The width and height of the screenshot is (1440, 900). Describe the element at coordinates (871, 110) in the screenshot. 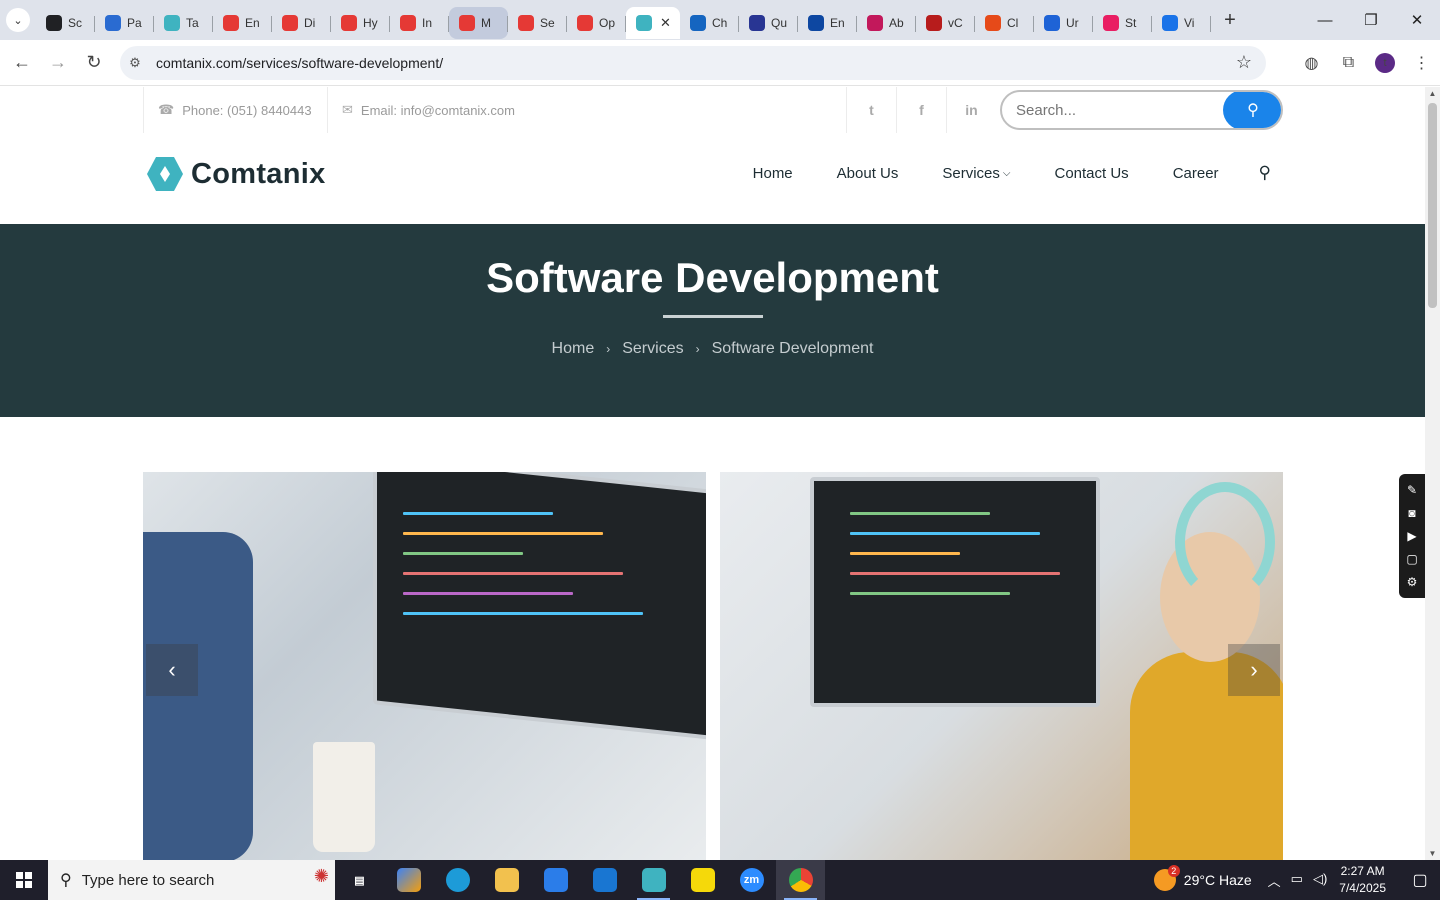

I see `twitter-icon: t` at that location.